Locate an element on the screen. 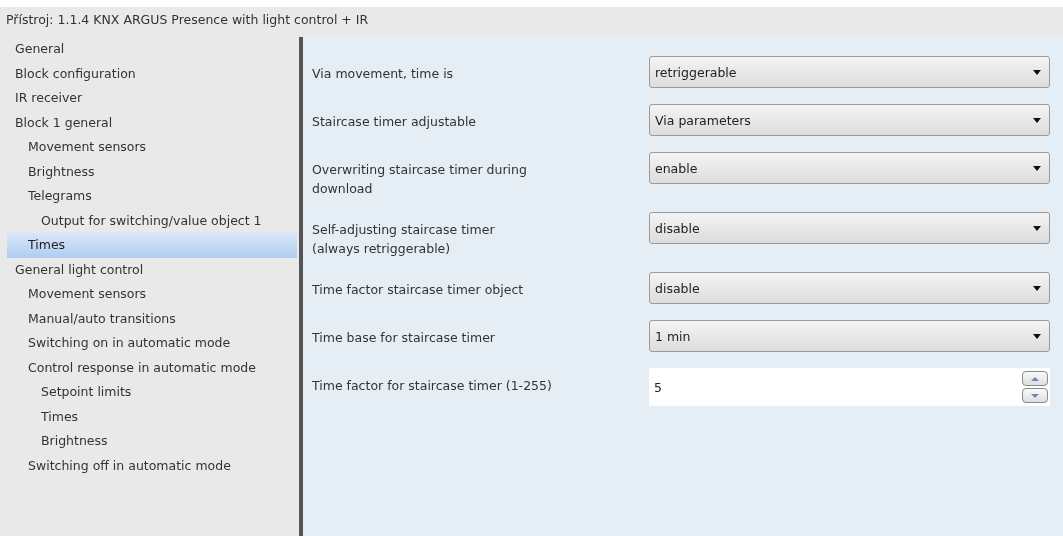  number-field: 5 is located at coordinates (849, 387).